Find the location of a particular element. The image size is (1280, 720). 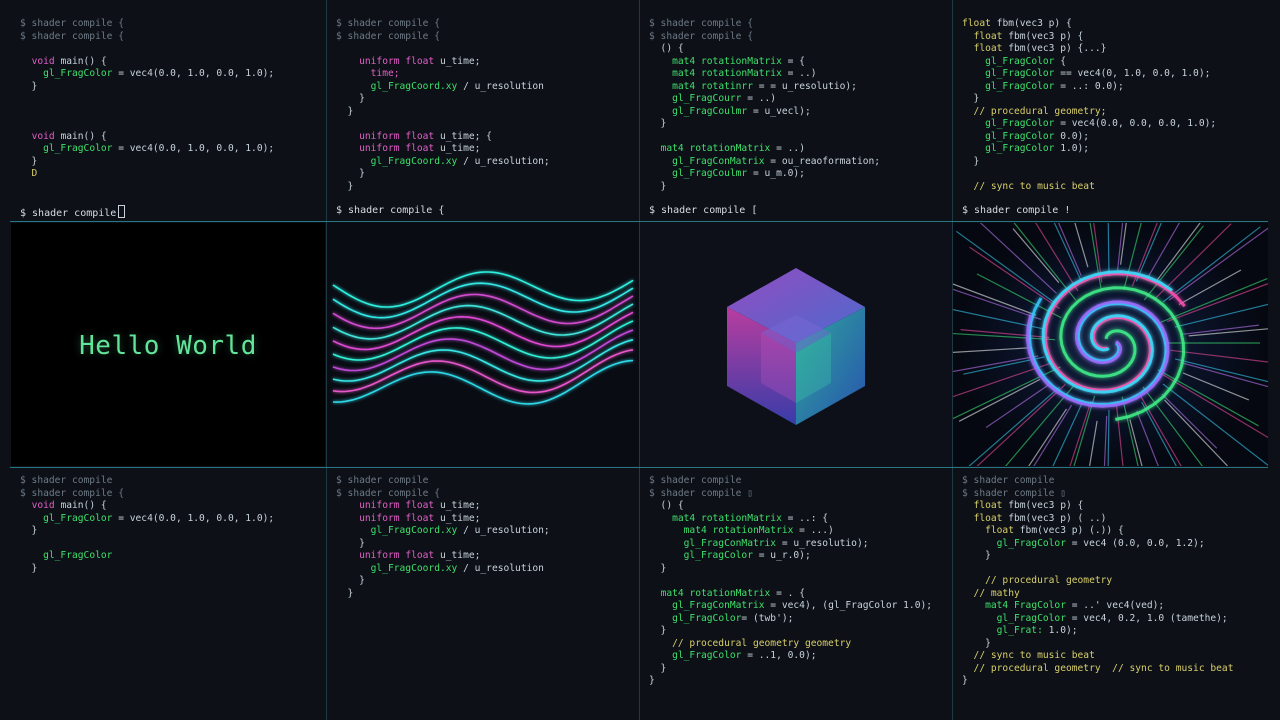

code-token: $ shader compile ▯ is located at coordinates (701, 493).